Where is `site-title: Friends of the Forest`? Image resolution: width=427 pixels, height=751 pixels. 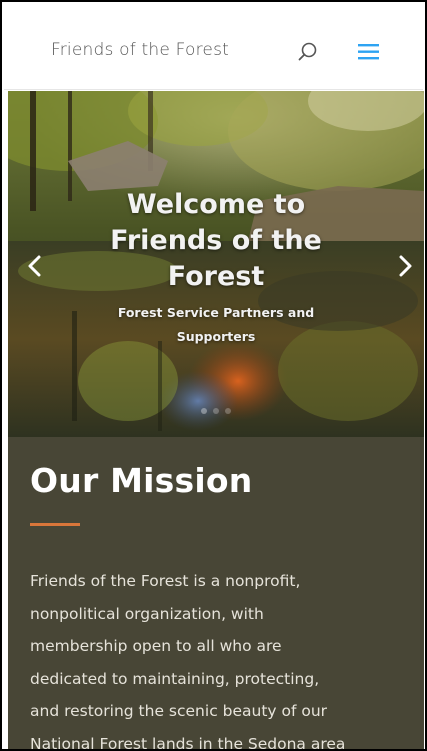 site-title: Friends of the Forest is located at coordinates (140, 50).